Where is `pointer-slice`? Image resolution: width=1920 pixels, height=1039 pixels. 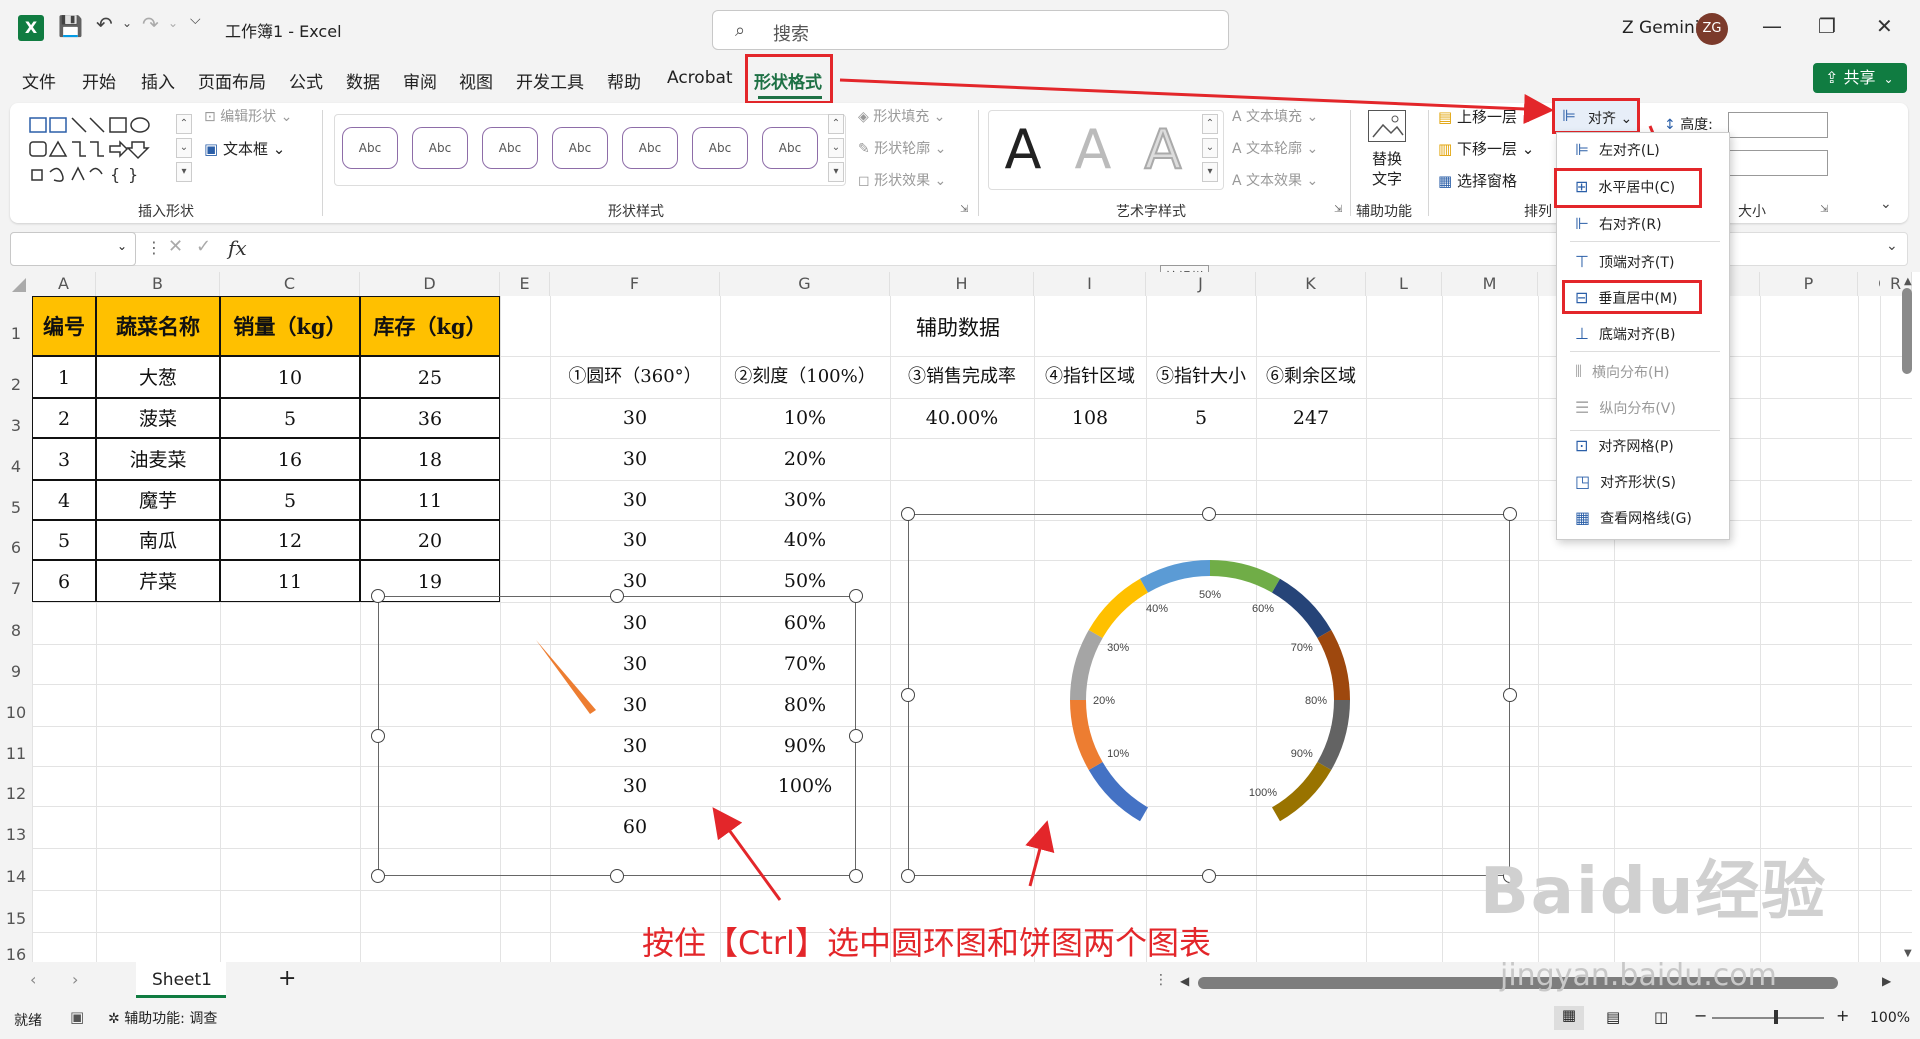 pointer-slice is located at coordinates (570, 676).